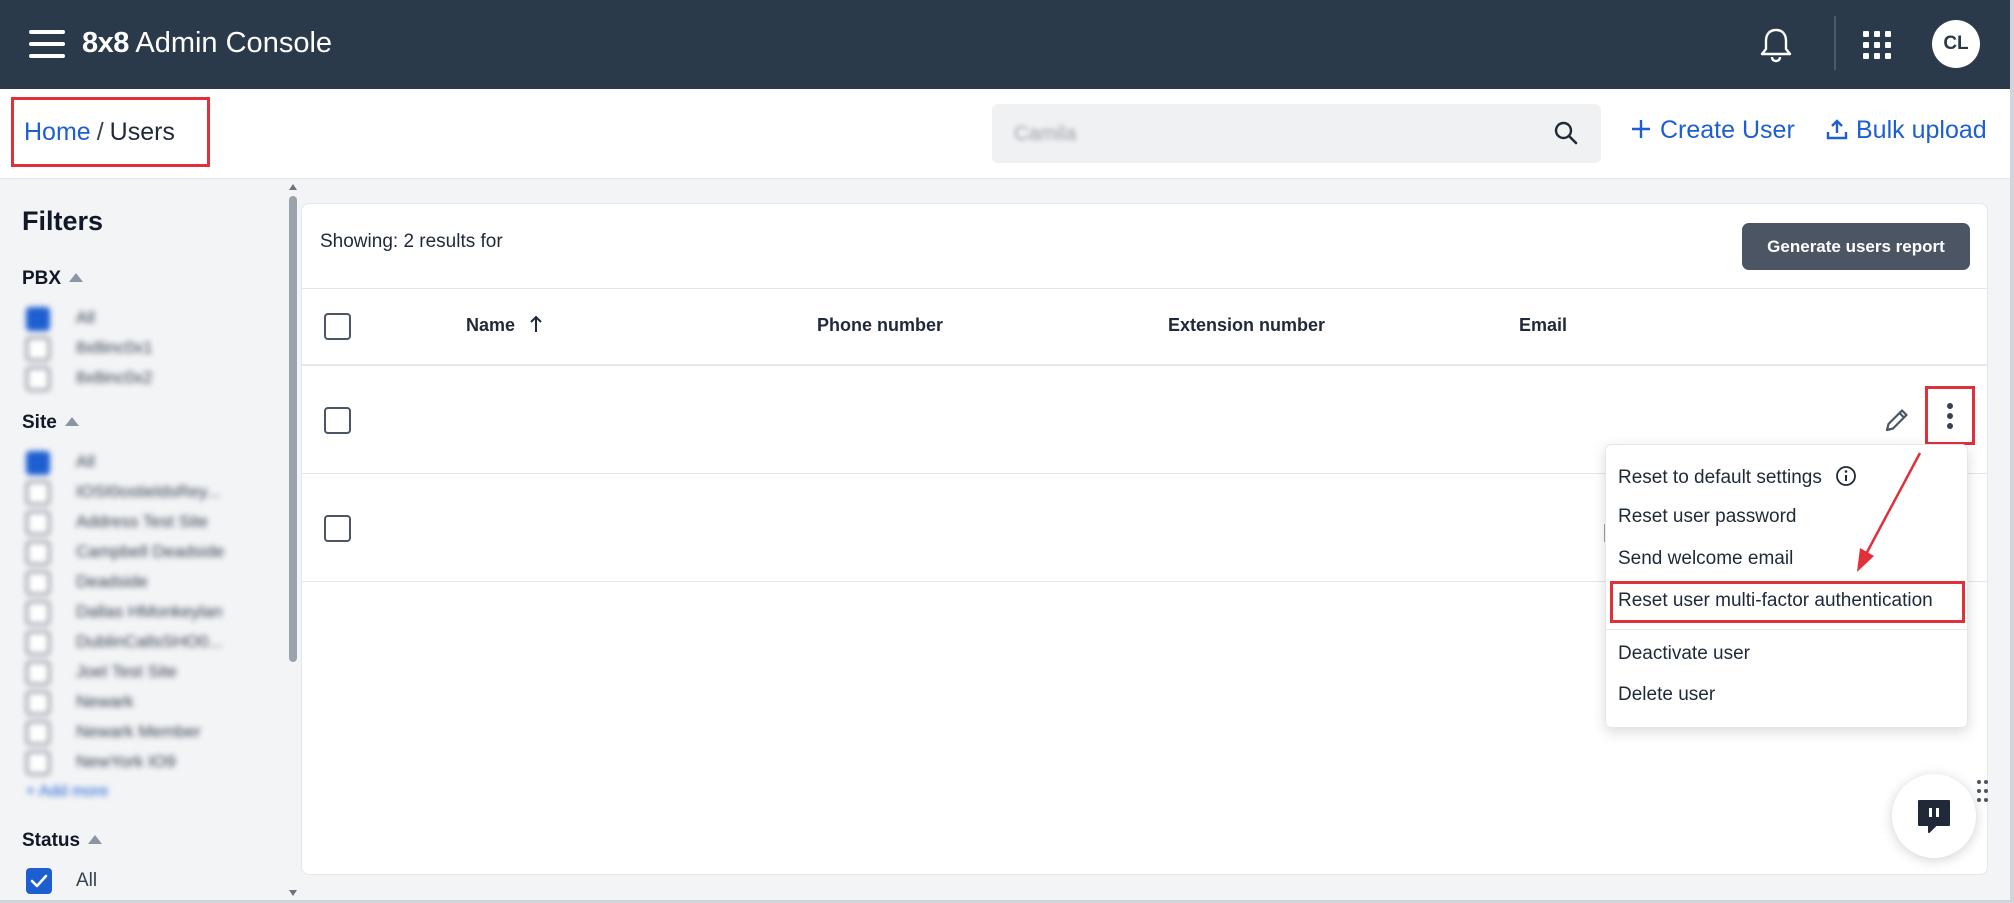 The width and height of the screenshot is (2014, 903). I want to click on scroll-thumb, so click(293, 429).